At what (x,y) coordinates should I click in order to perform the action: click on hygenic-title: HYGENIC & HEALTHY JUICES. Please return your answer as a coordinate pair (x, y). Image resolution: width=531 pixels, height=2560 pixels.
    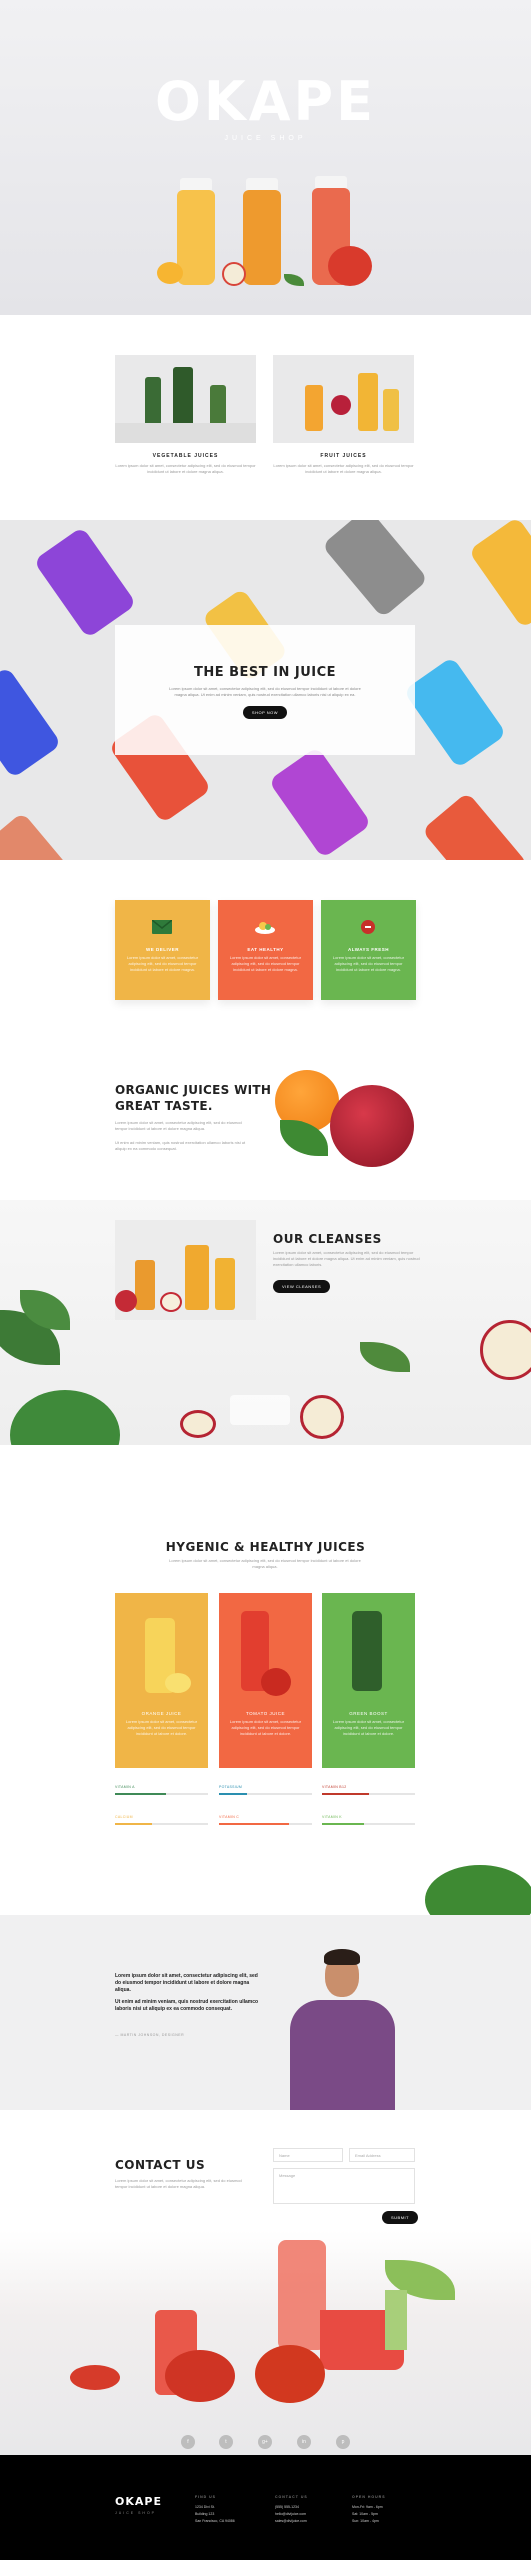
    Looking at the image, I should click on (265, 1547).